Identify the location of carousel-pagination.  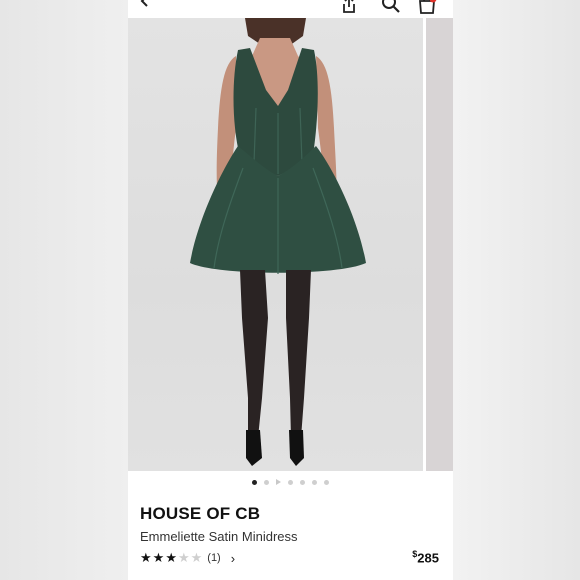
(290, 482).